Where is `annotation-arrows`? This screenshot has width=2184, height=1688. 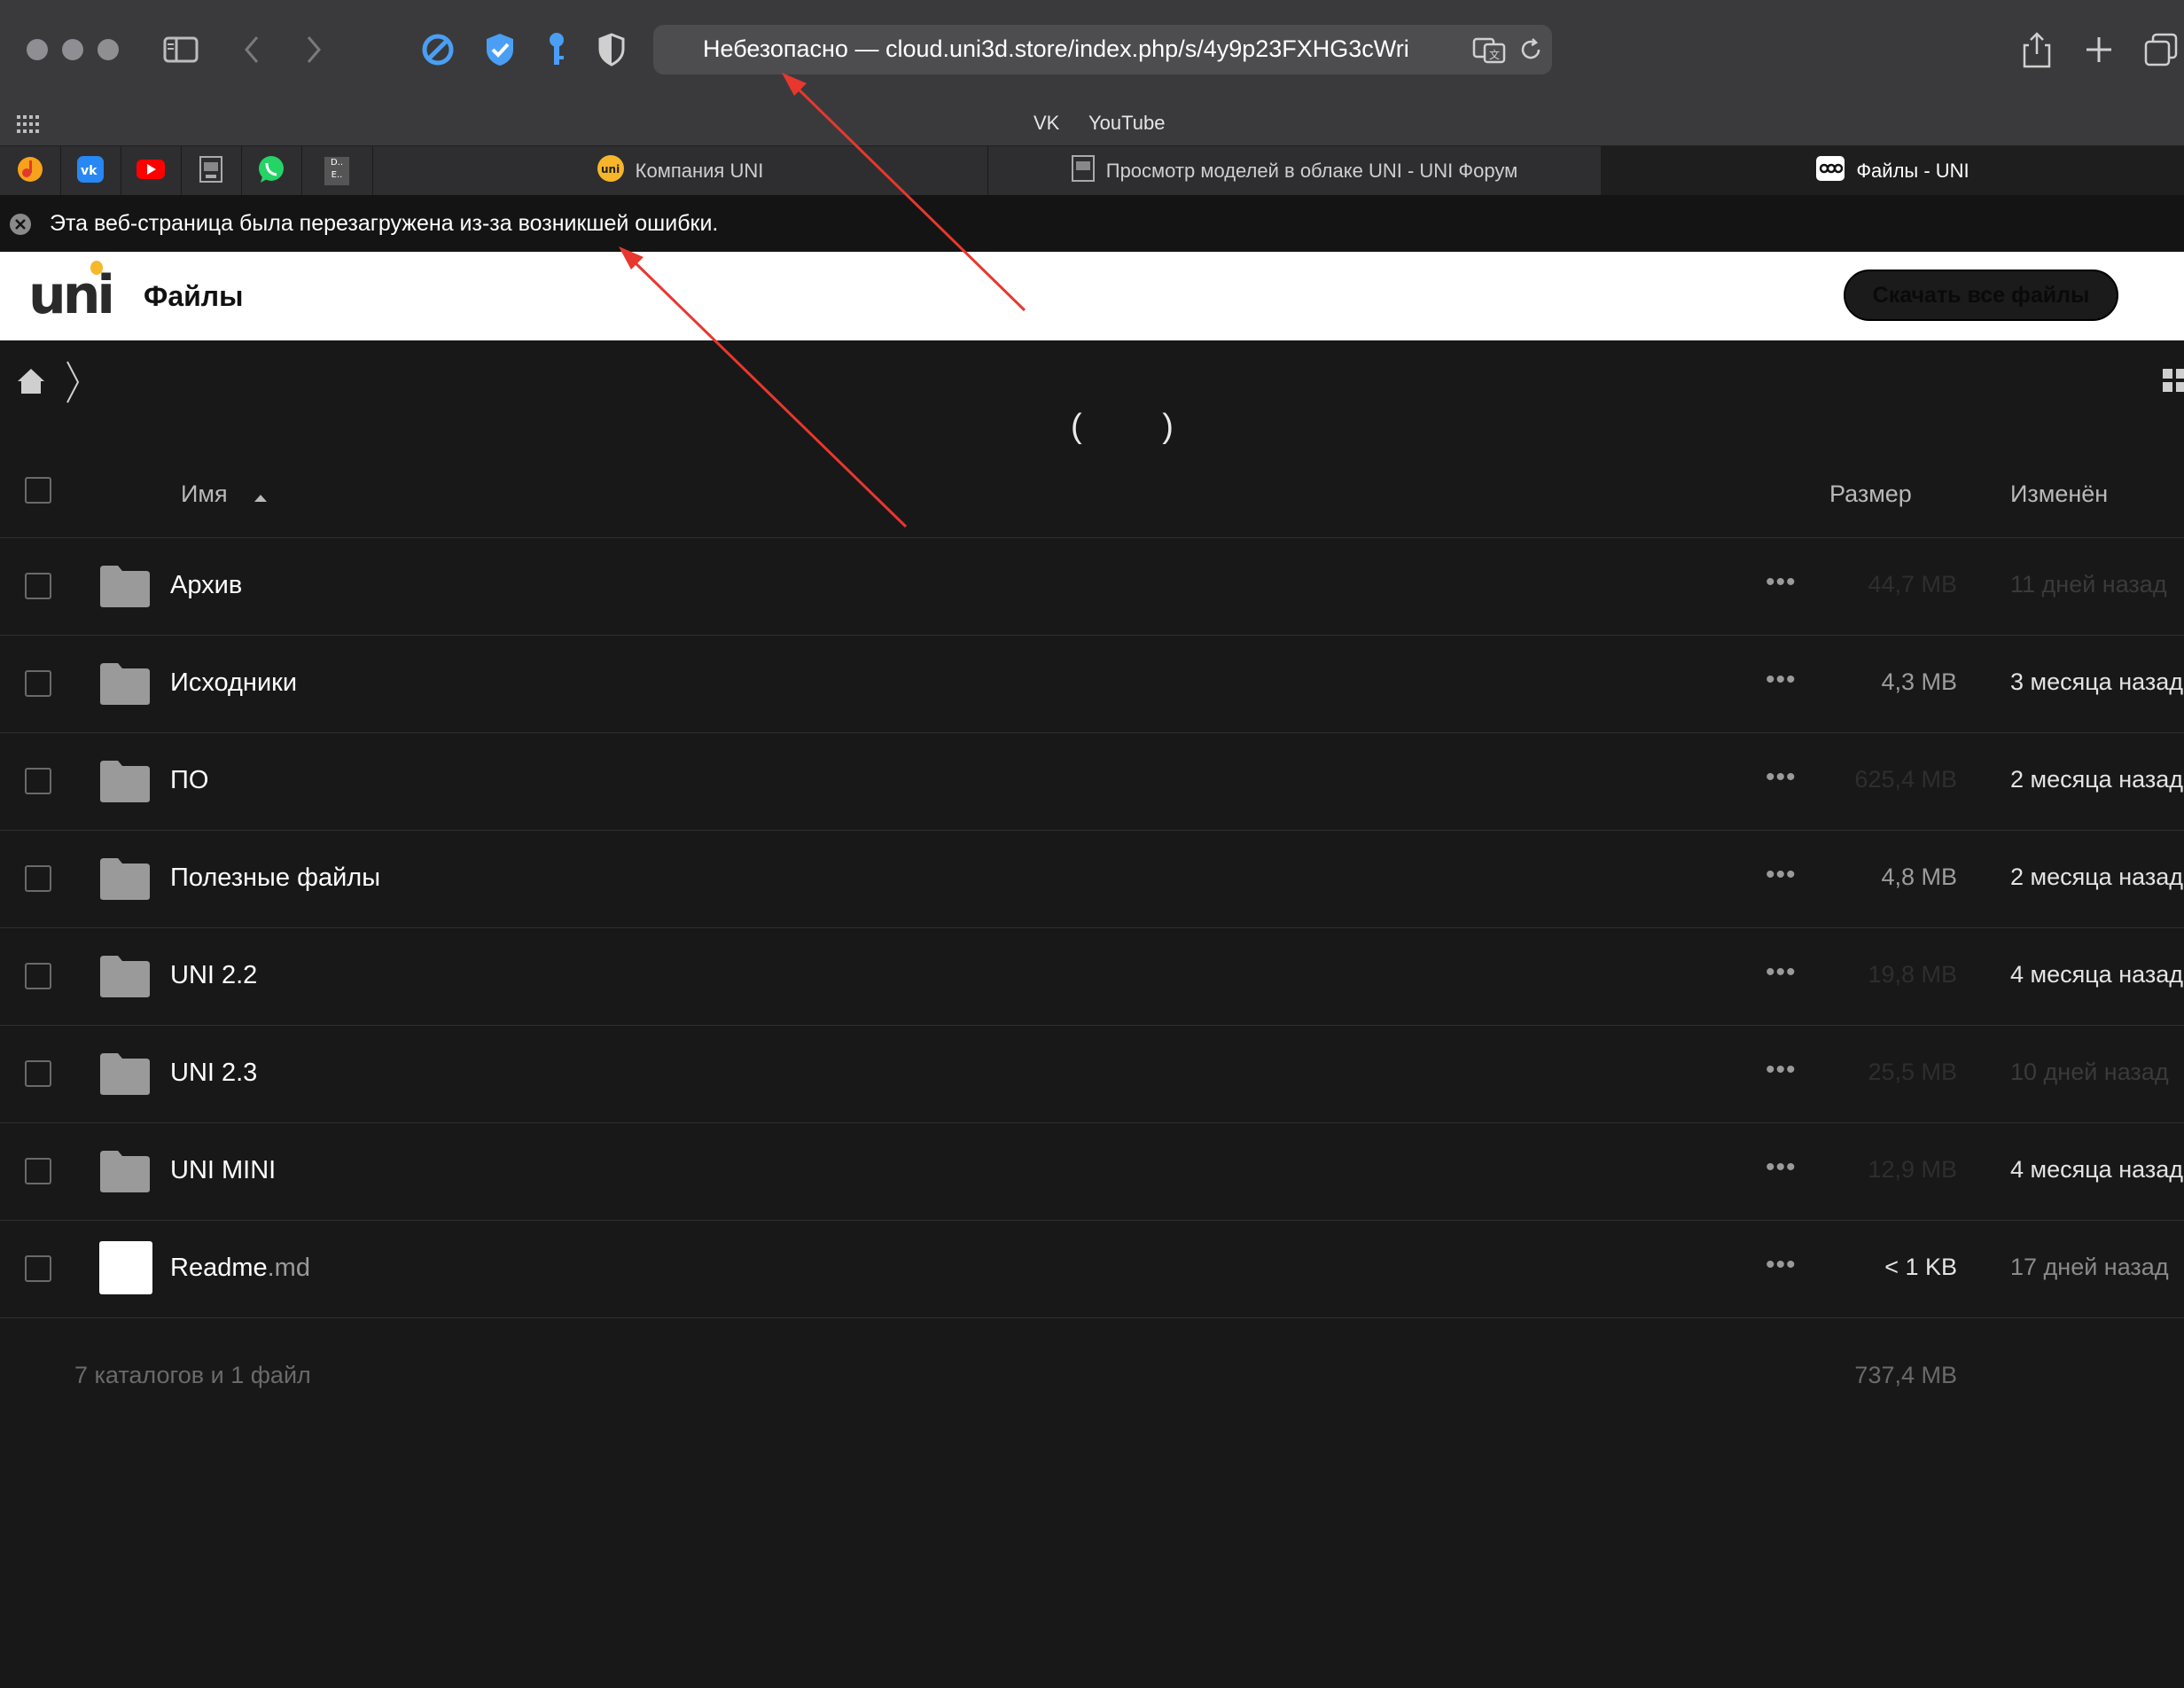
annotation-arrows is located at coordinates (822, 300).